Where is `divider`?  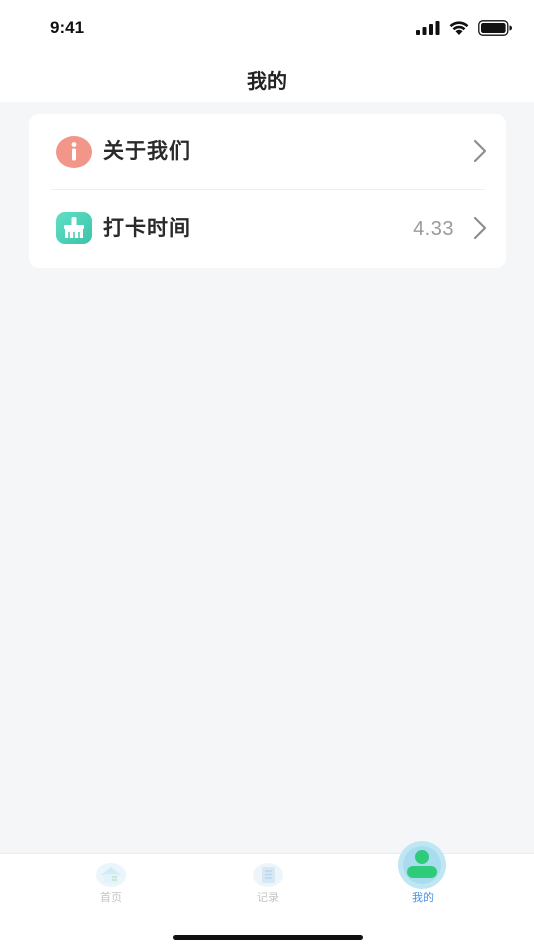
divider is located at coordinates (268, 189).